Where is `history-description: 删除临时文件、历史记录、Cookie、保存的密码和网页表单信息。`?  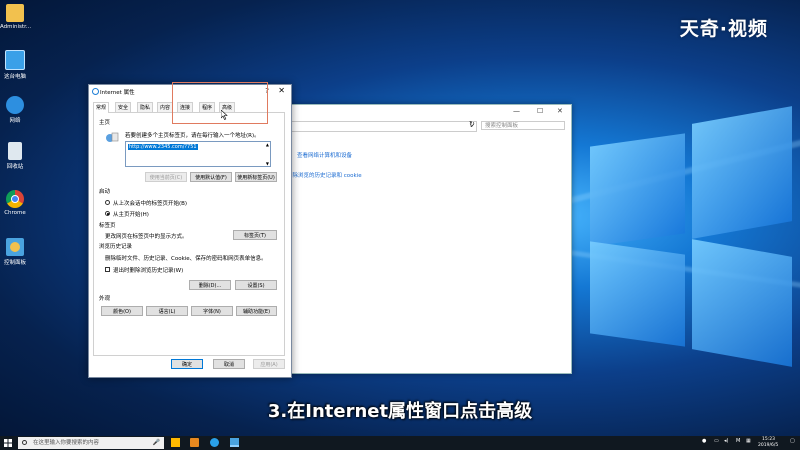
history-description: 删除临时文件、历史记录、Cookie、保存的密码和网页表单信息。 is located at coordinates (186, 259).